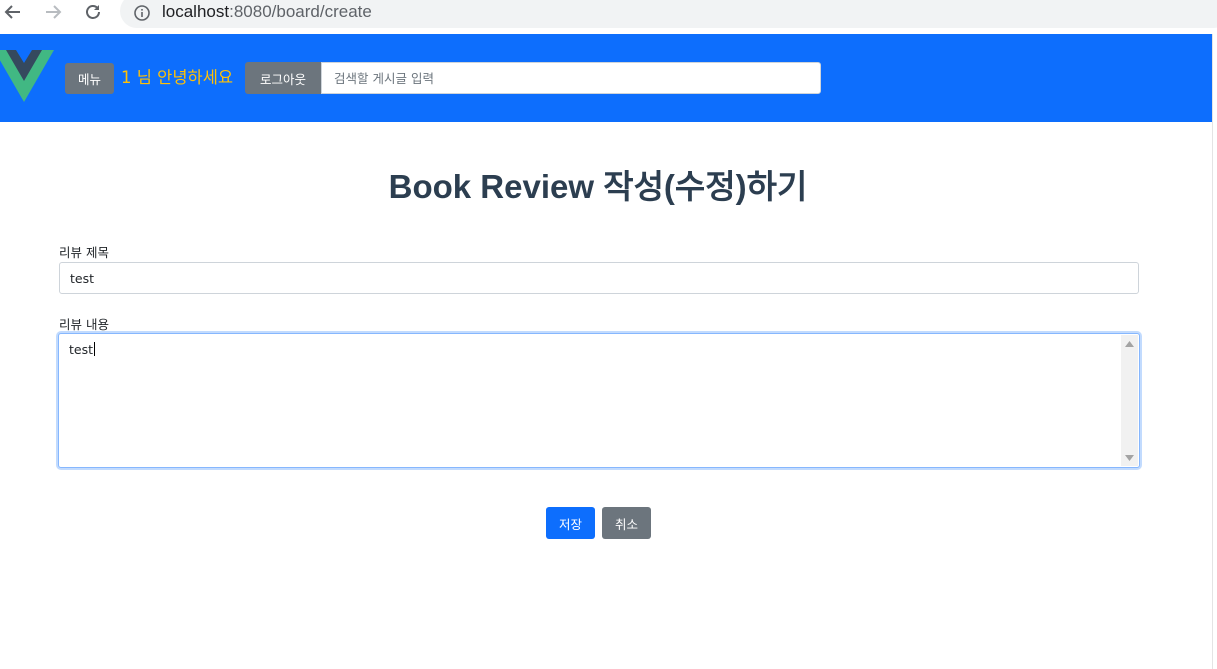 Image resolution: width=1217 pixels, height=669 pixels. Describe the element at coordinates (598, 186) in the screenshot. I see `page-title: Book Review 작성(수정)하기` at that location.